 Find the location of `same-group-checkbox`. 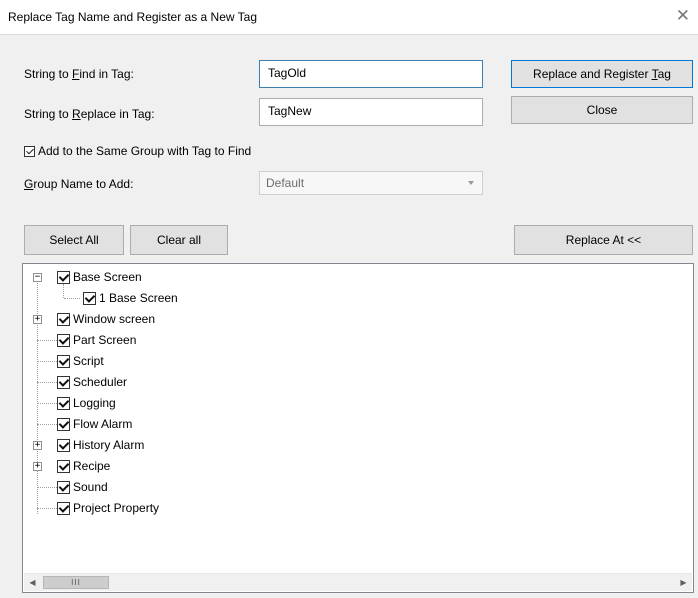

same-group-checkbox is located at coordinates (29, 151).